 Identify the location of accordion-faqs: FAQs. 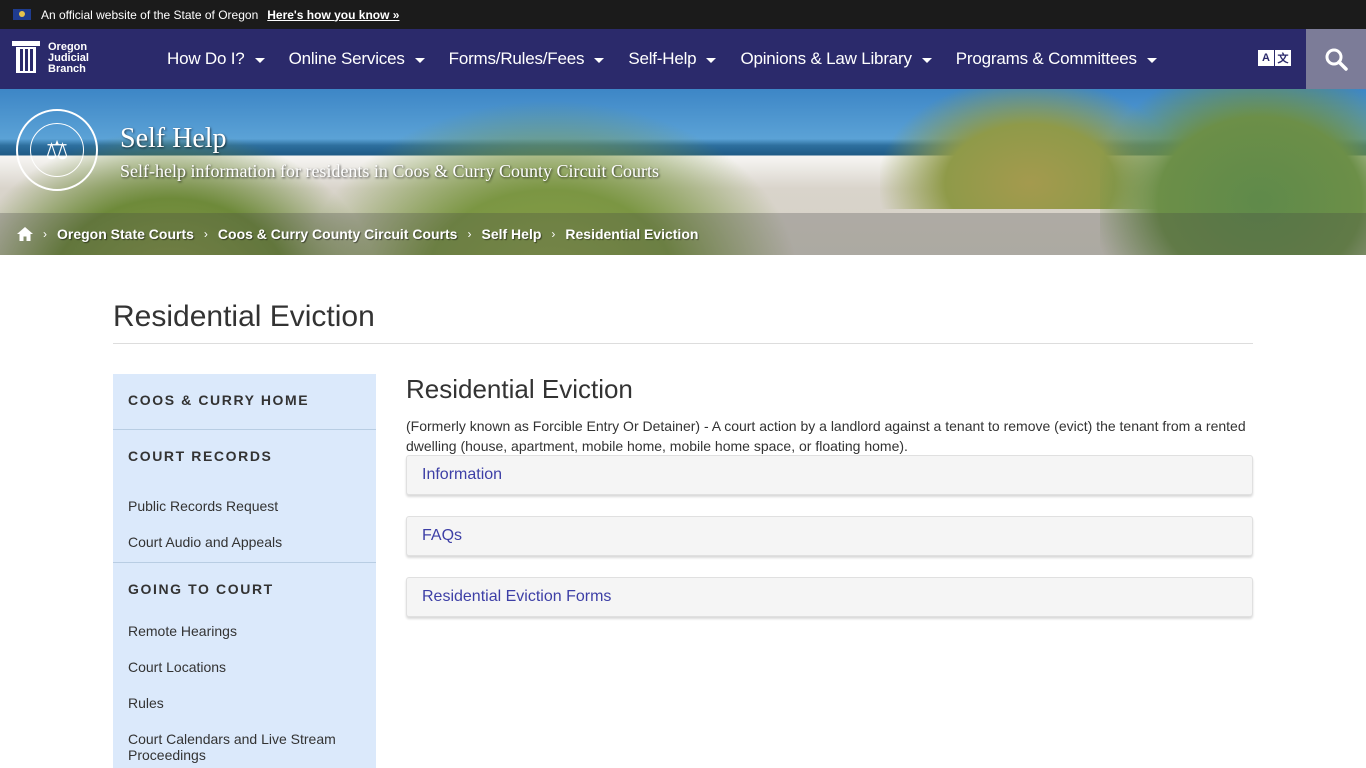
(829, 536).